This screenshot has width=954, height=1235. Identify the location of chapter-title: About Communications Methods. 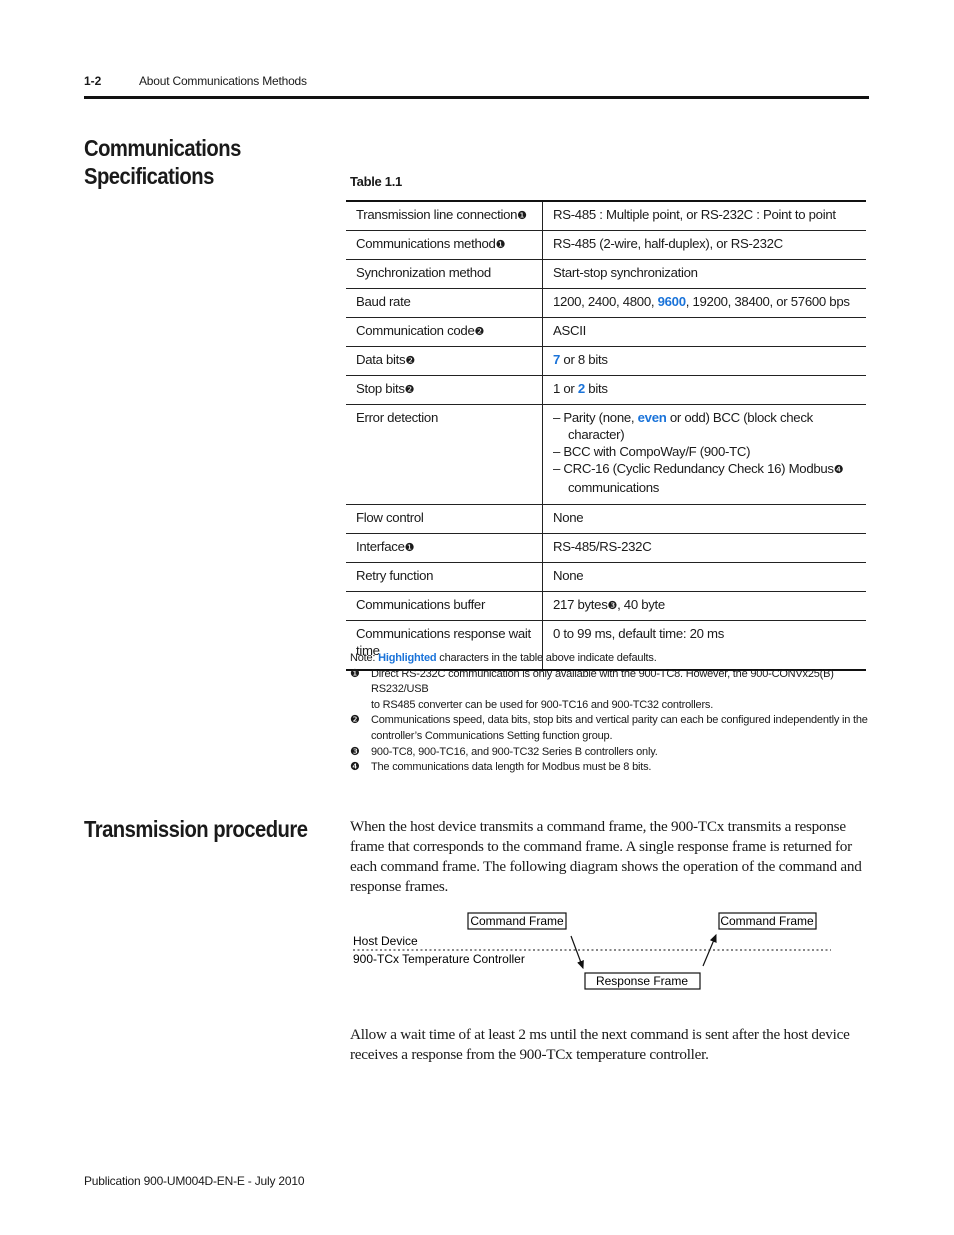
(223, 81).